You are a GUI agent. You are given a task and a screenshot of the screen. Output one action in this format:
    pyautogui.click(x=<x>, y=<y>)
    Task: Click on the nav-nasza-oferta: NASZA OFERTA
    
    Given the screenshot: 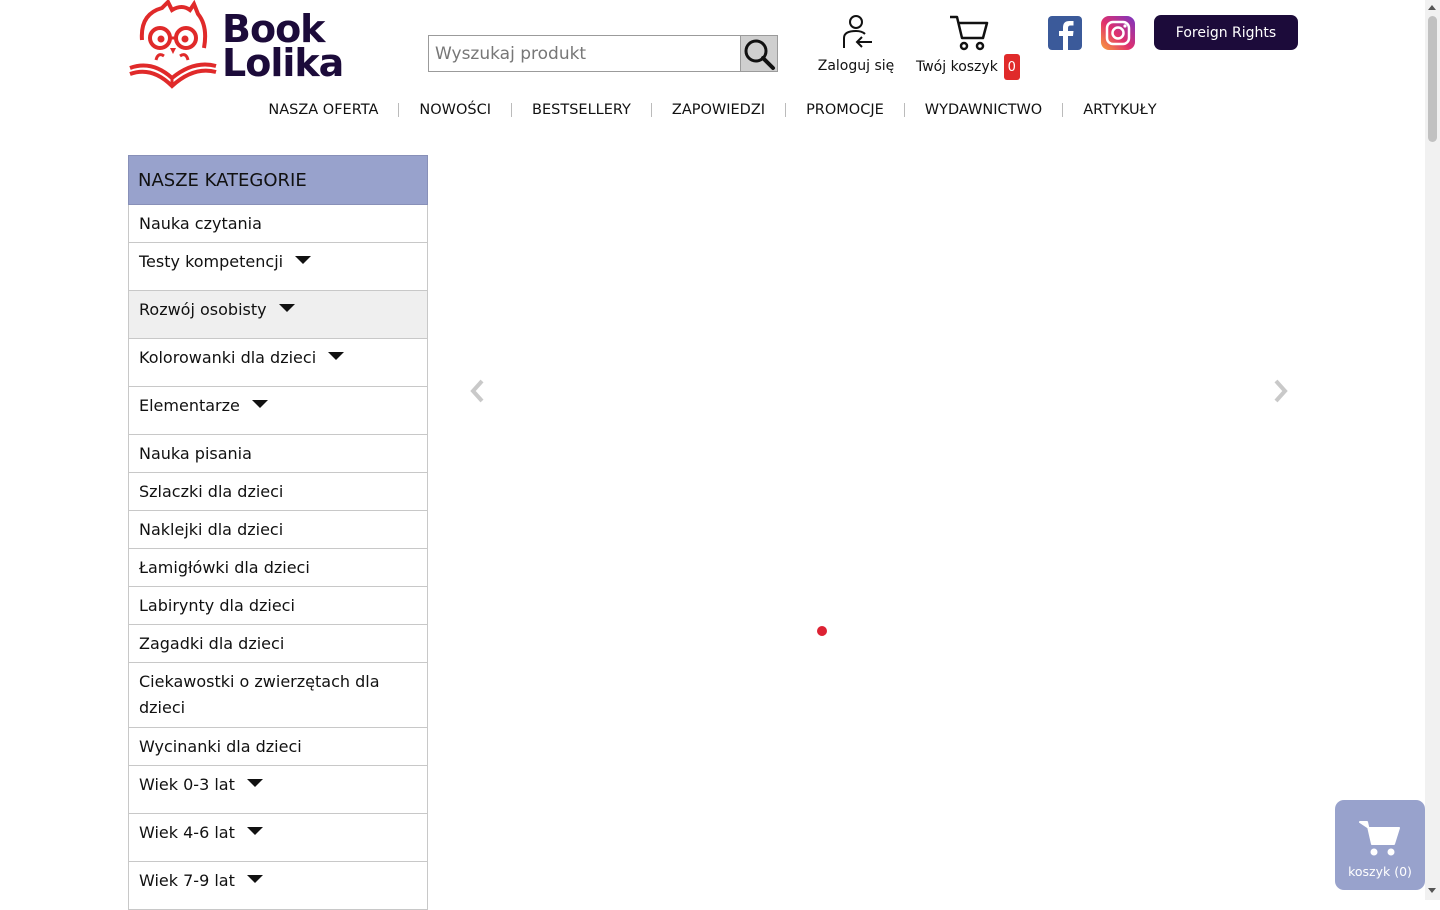 What is the action you would take?
    pyautogui.click(x=323, y=110)
    